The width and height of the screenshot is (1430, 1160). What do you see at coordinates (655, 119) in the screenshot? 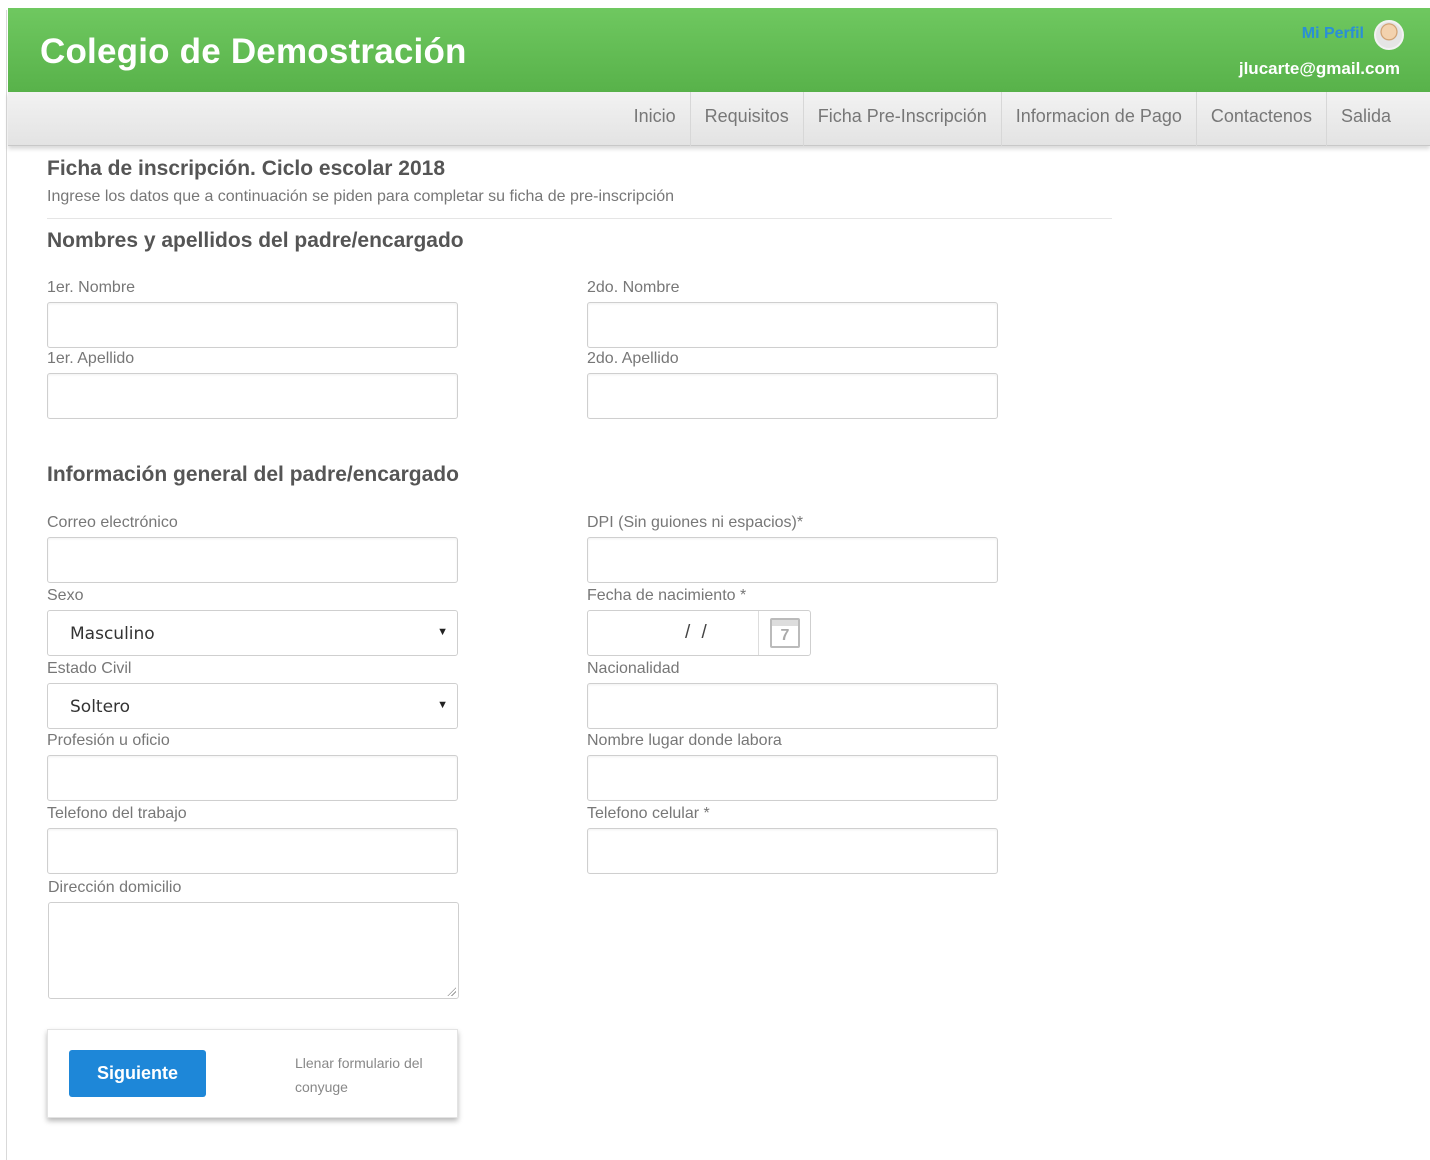
I see `nav-item-inicio: Inicio` at bounding box center [655, 119].